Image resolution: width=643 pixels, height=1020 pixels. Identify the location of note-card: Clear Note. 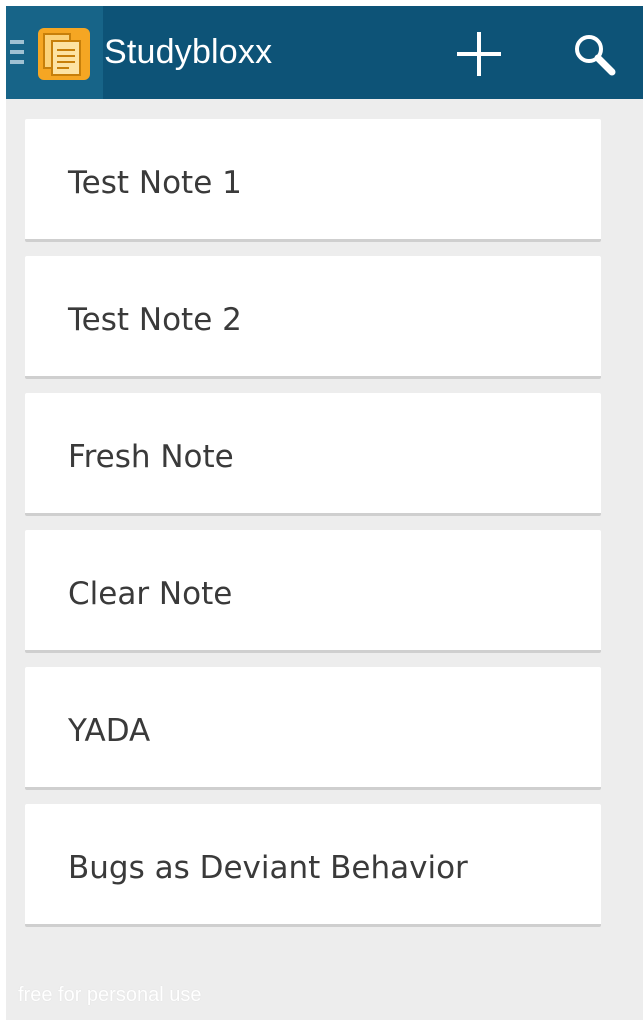
(313, 591).